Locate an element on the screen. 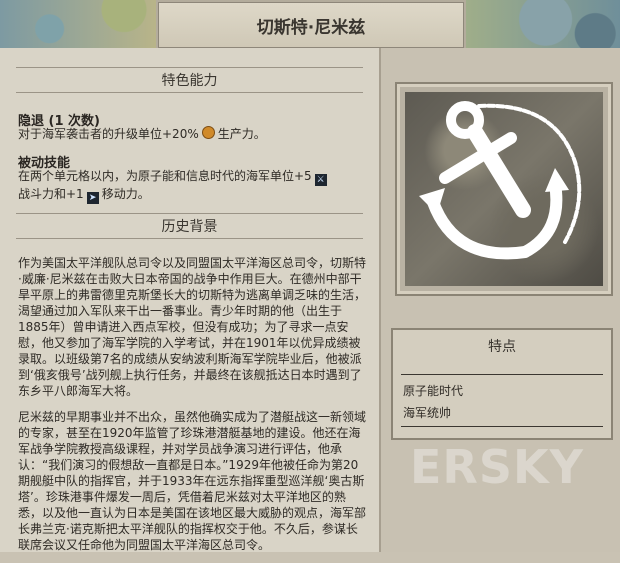 The height and width of the screenshot is (563, 620). traits-divider-top is located at coordinates (502, 374).